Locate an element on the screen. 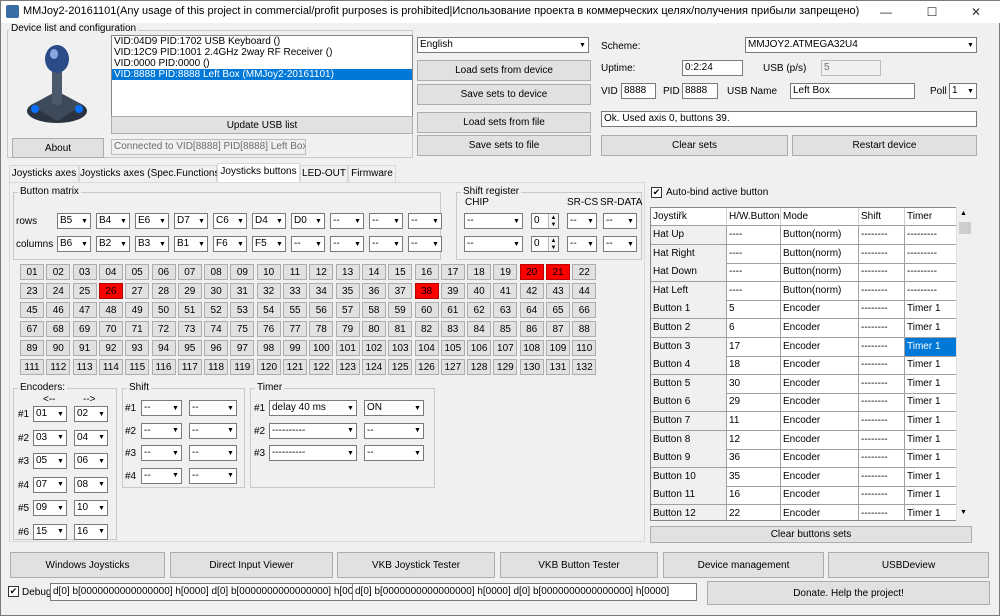 The height and width of the screenshot is (616, 1000). table-cell: 16 is located at coordinates (754, 496).